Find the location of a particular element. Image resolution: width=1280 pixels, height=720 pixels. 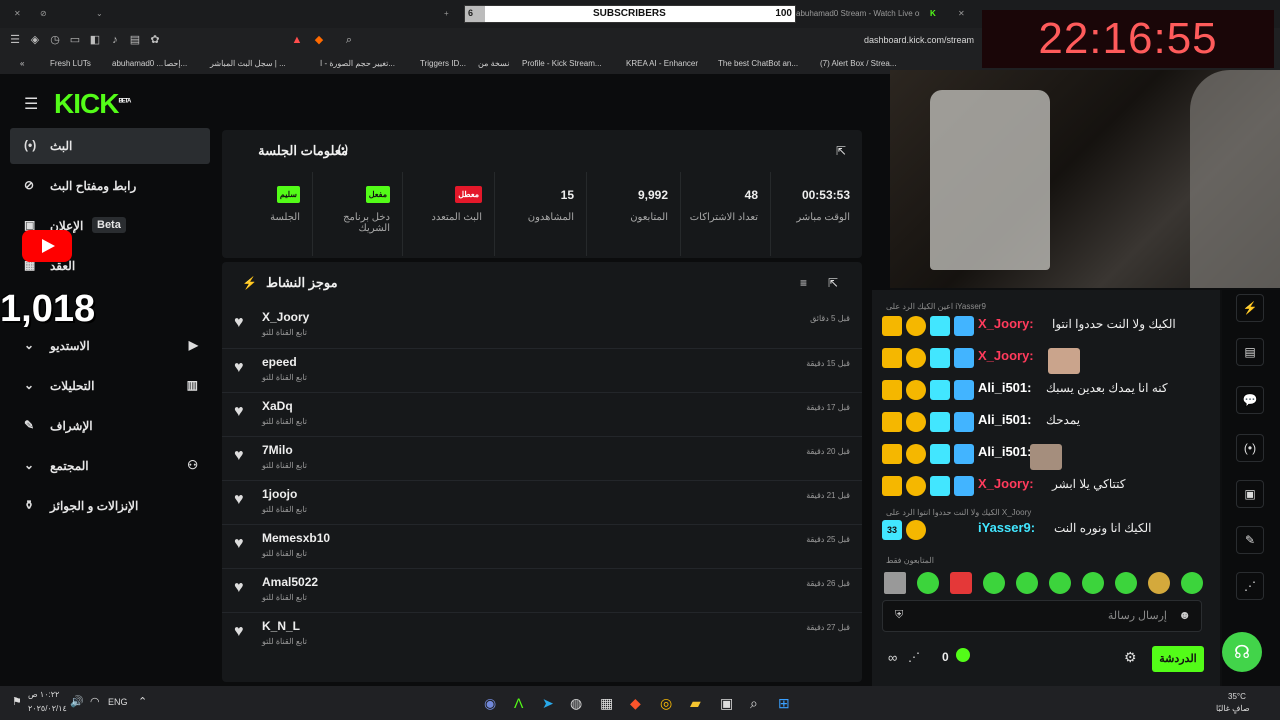

tab-dropdown-icon: ⌄ is located at coordinates (102, 14).